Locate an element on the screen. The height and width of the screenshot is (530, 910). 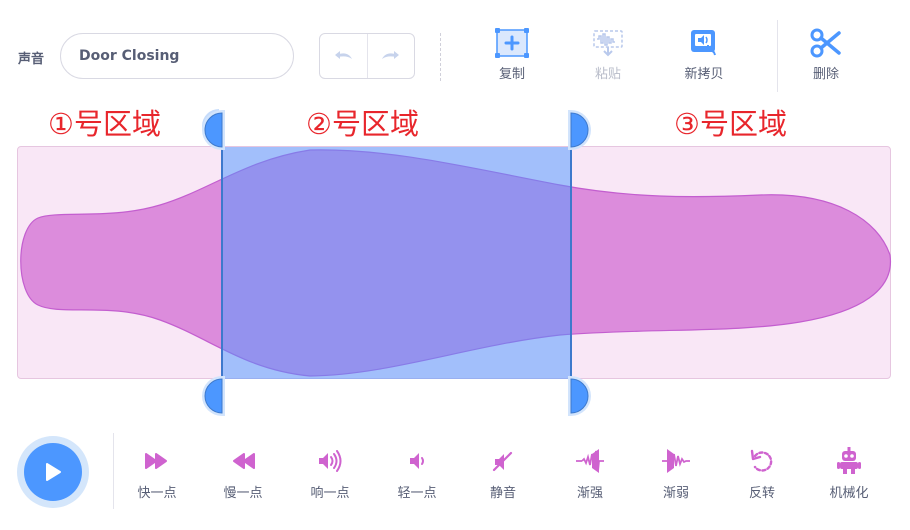
effect-robot: 机械化 is located at coordinates (849, 473).